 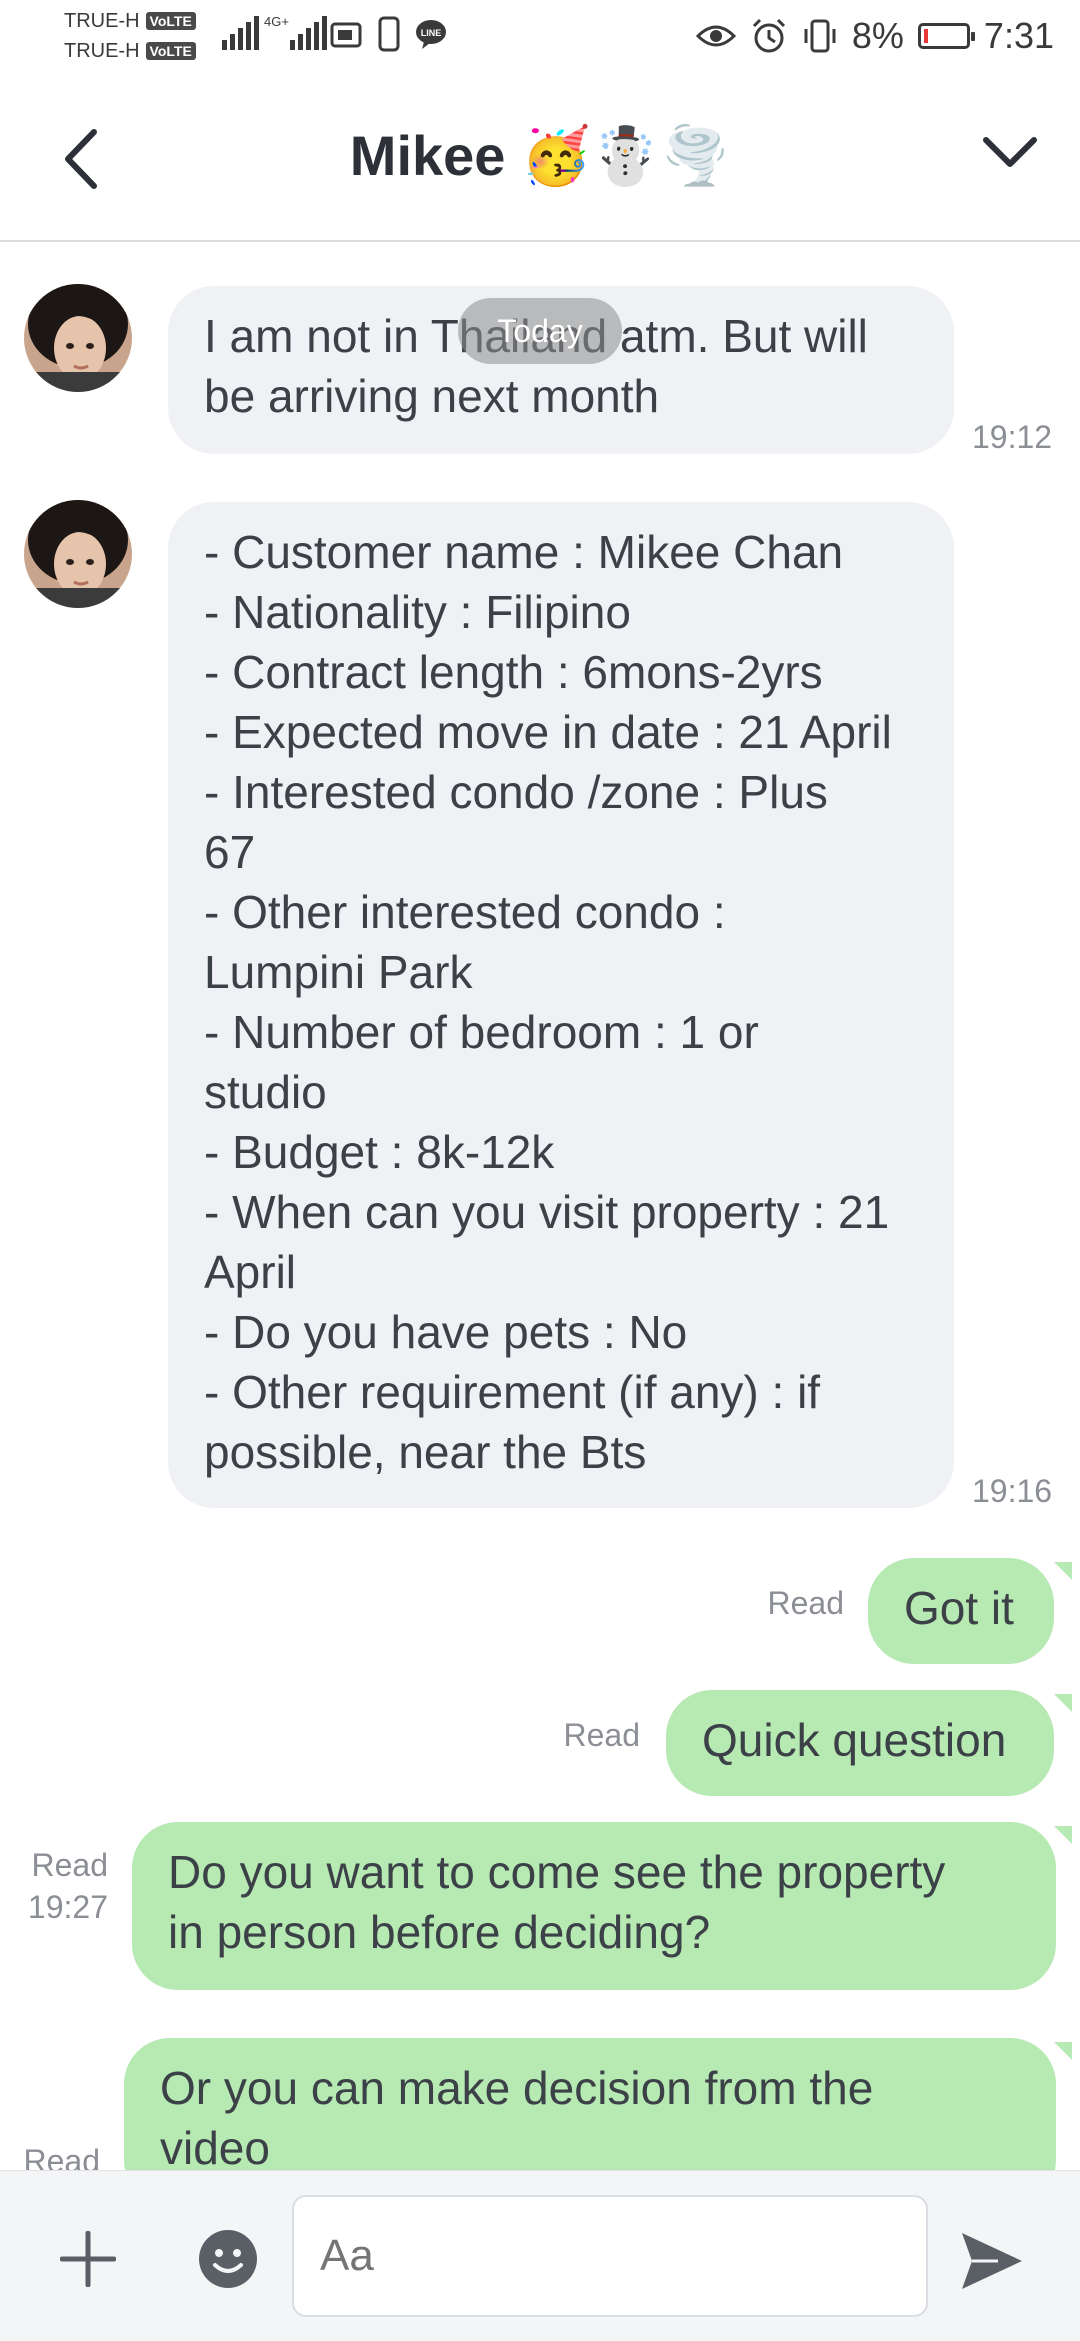 What do you see at coordinates (215, 2146) in the screenshot?
I see `message-line: video` at bounding box center [215, 2146].